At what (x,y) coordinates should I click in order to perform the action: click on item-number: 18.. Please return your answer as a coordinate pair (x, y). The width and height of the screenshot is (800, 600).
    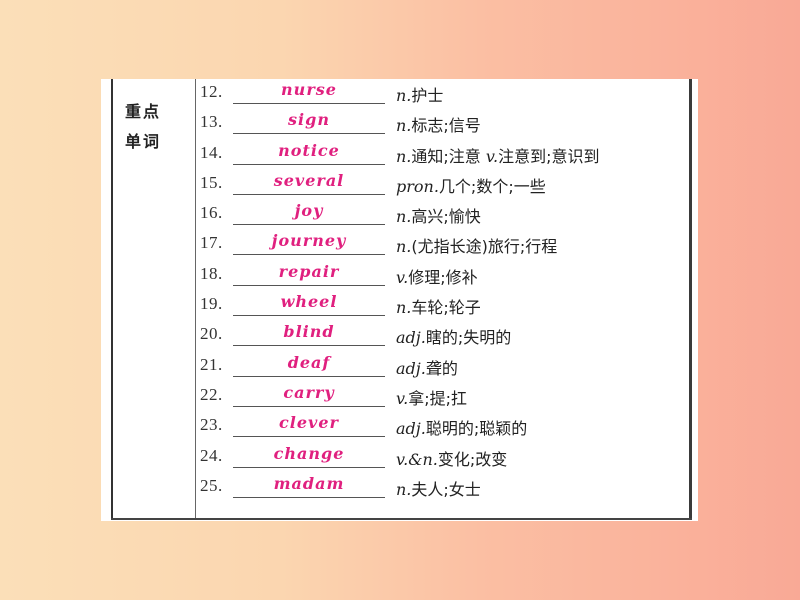
    Looking at the image, I should click on (211, 273).